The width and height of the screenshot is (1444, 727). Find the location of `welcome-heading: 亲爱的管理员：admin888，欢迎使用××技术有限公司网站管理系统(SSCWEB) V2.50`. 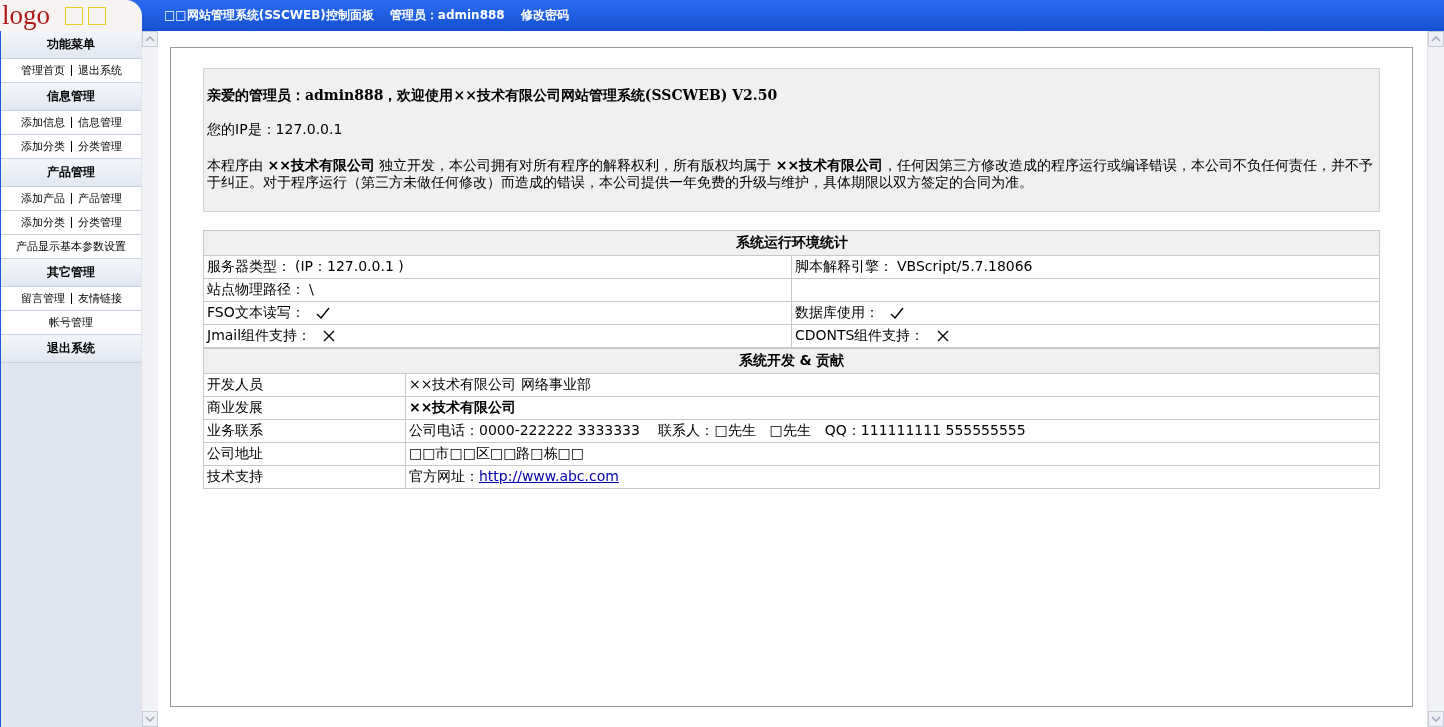

welcome-heading: 亲爱的管理员：admin888，欢迎使用××技术有限公司网站管理系统(SSCWEB) V2.50 is located at coordinates (493, 96).